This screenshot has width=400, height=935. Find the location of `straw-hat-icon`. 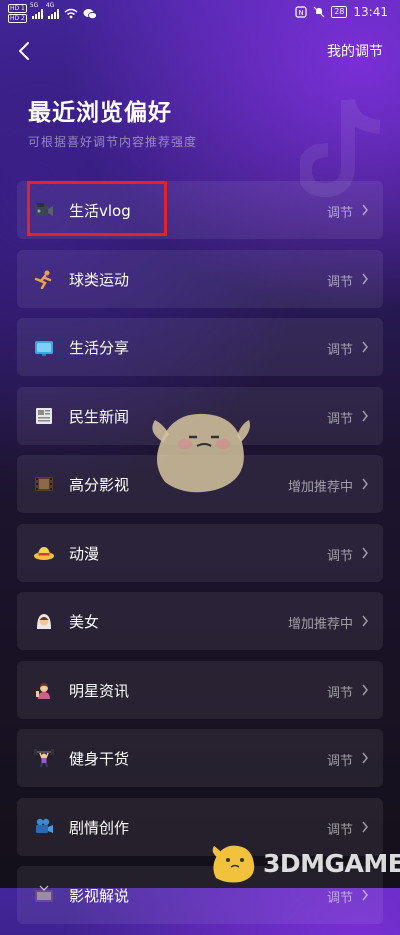

straw-hat-icon is located at coordinates (44, 553).